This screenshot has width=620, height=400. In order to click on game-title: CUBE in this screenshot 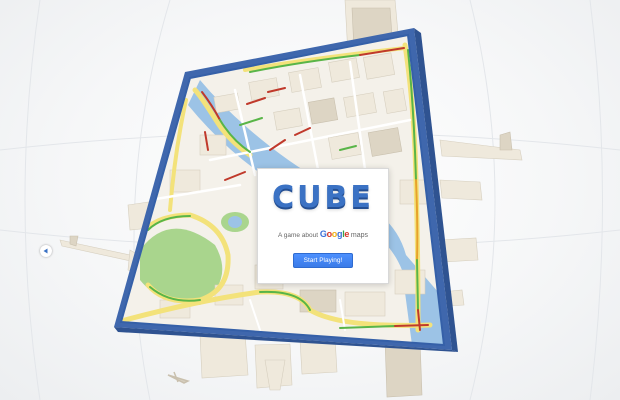, I will do `click(323, 197)`.